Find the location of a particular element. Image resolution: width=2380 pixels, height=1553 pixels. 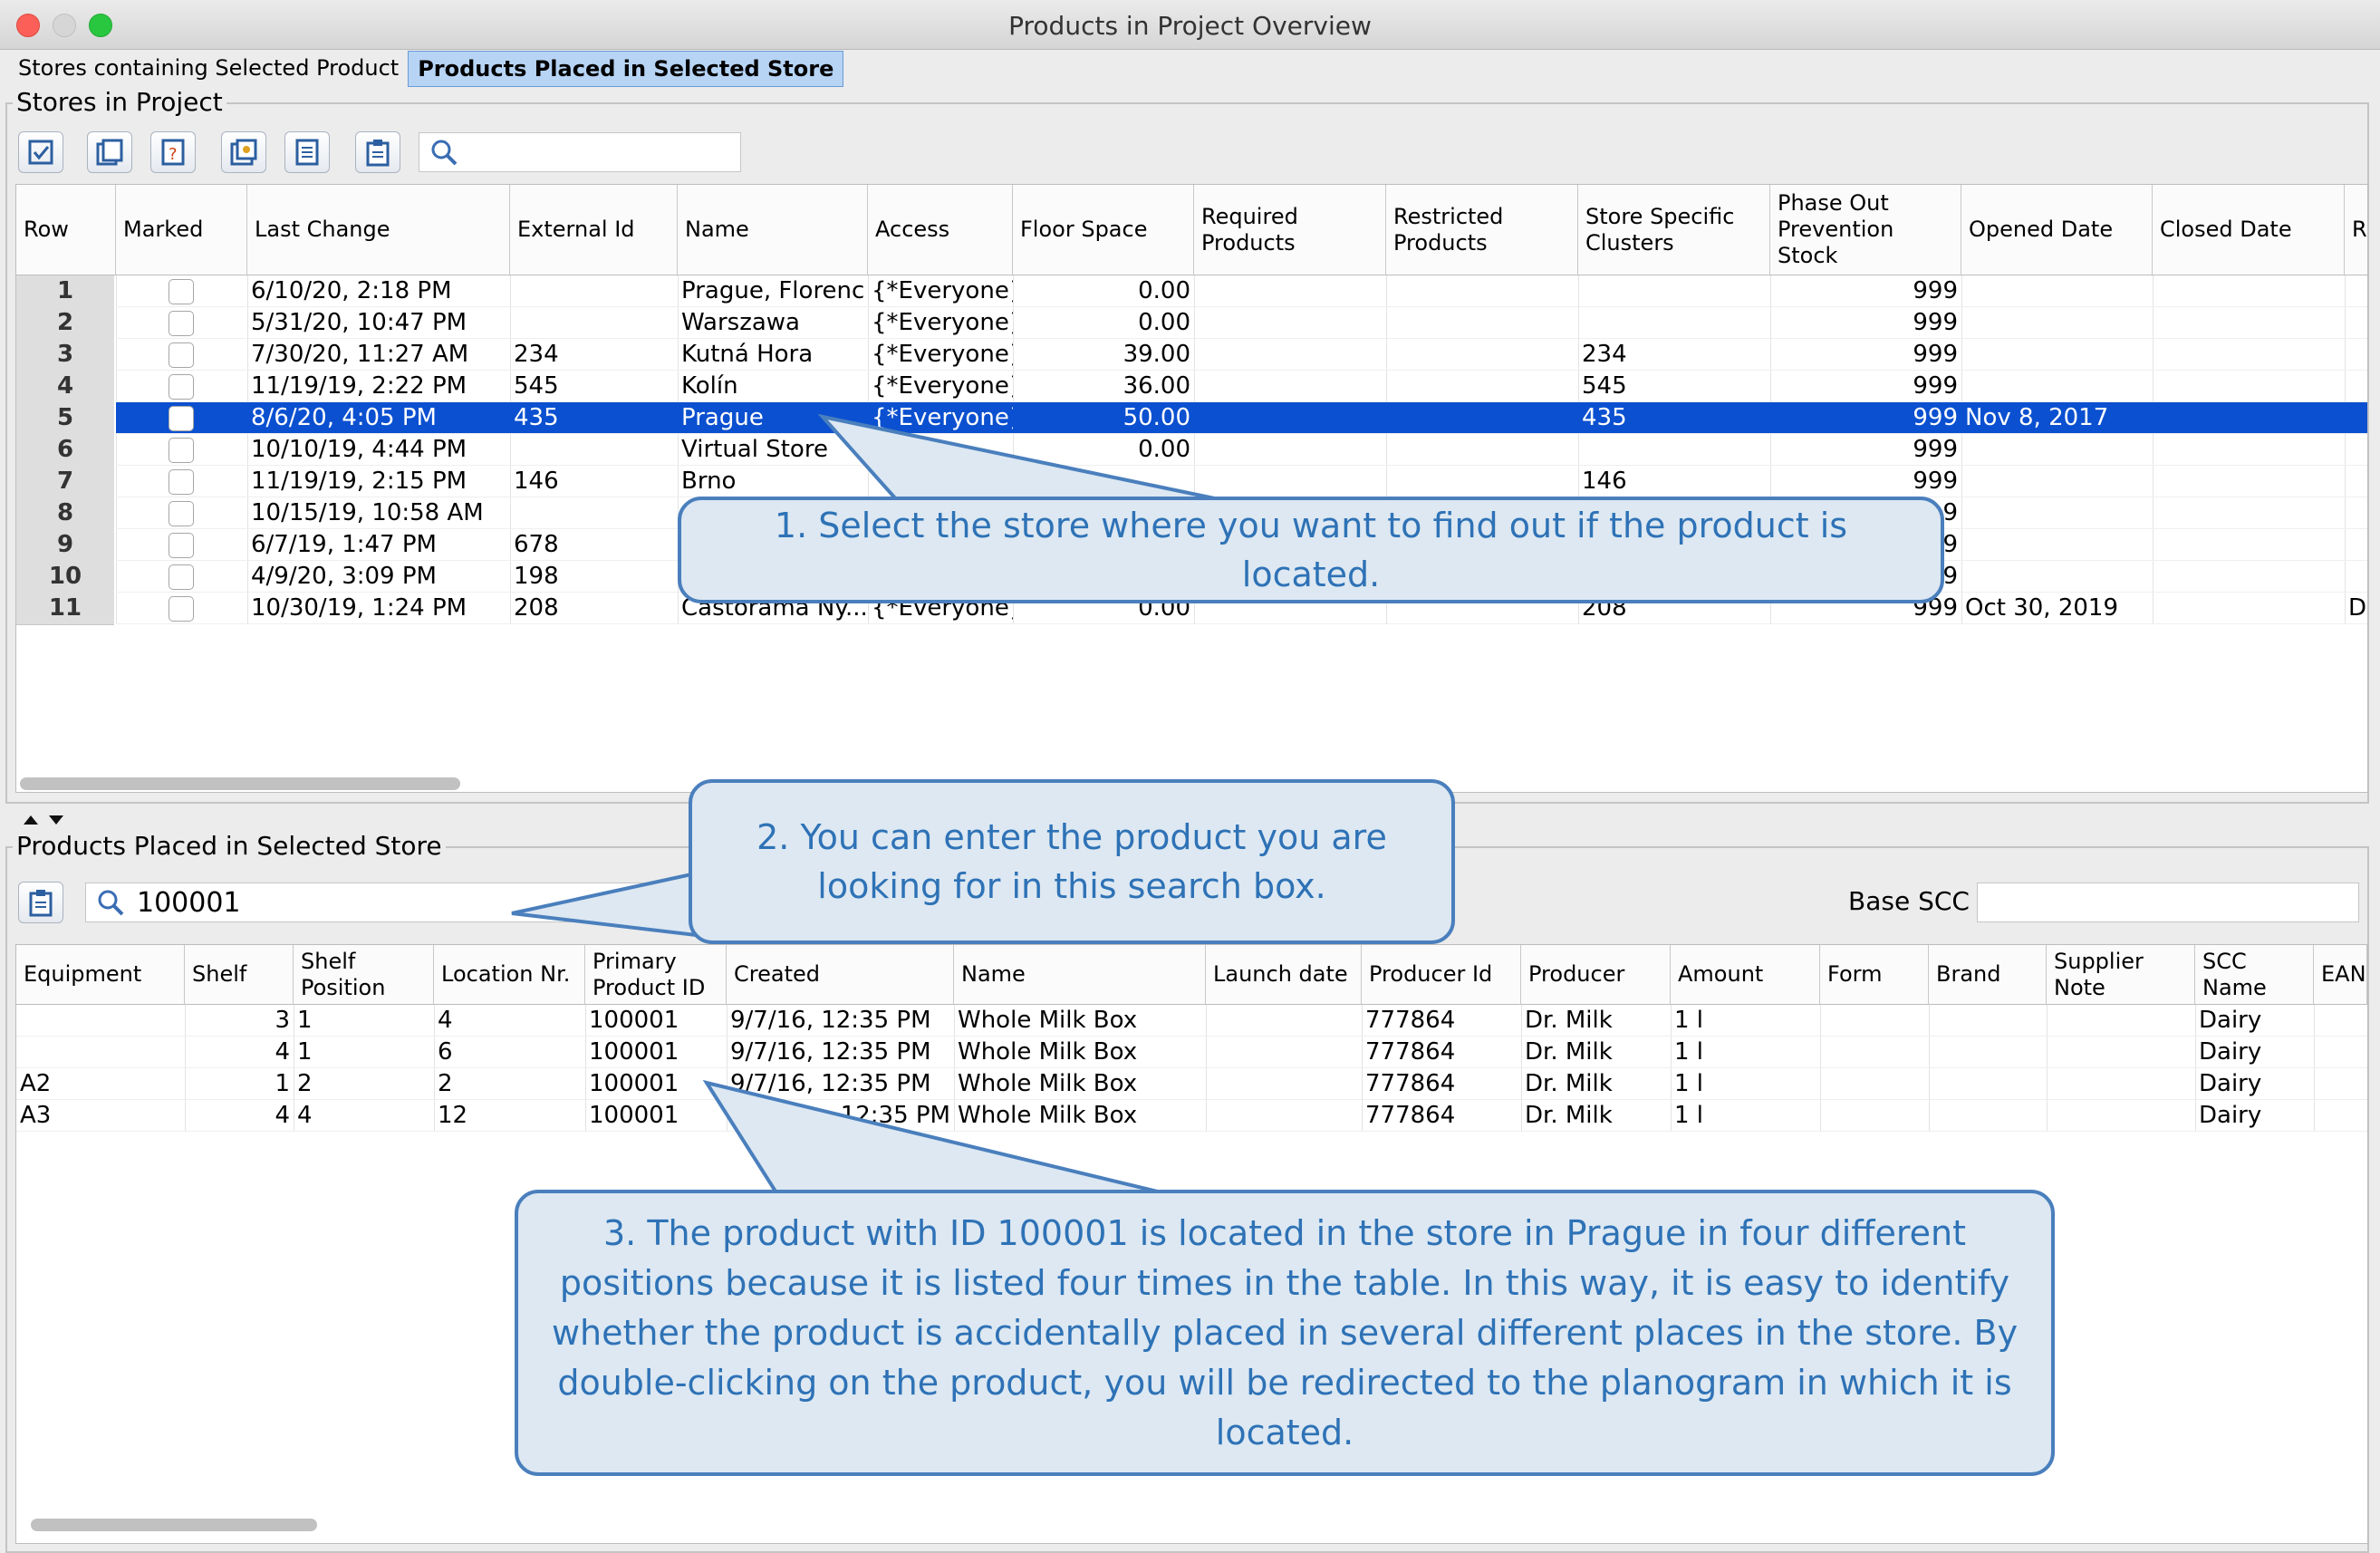

store-cell-last-change: 10/30/19, 1:24 PM is located at coordinates (379, 608).